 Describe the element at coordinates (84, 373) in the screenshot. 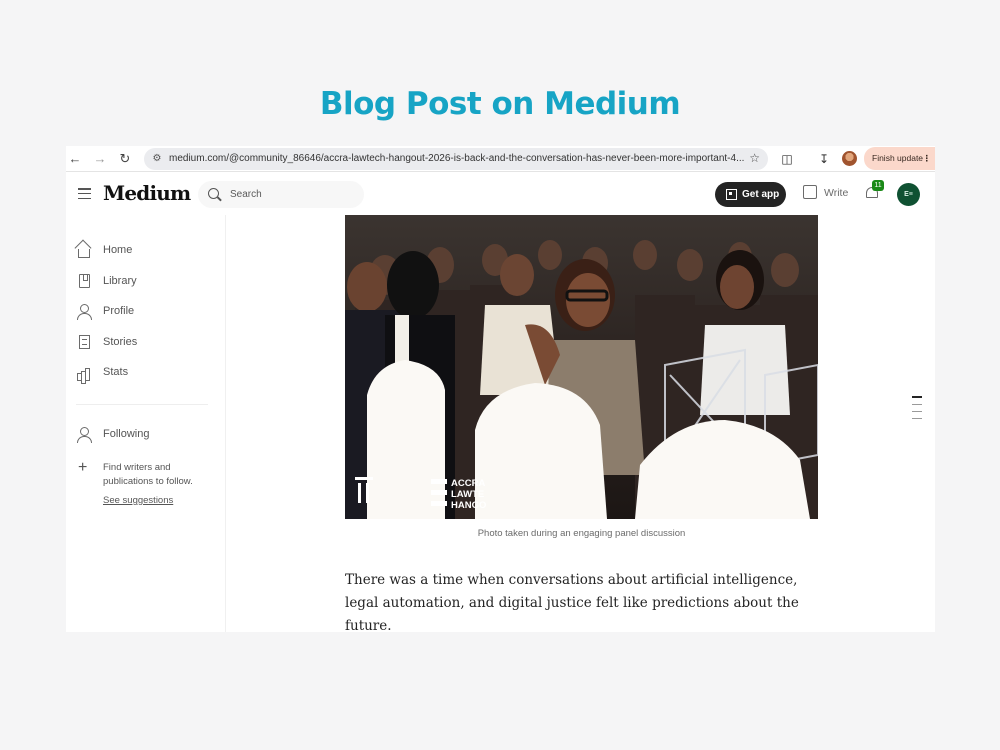

I see `stats-bar-chart-icon` at that location.